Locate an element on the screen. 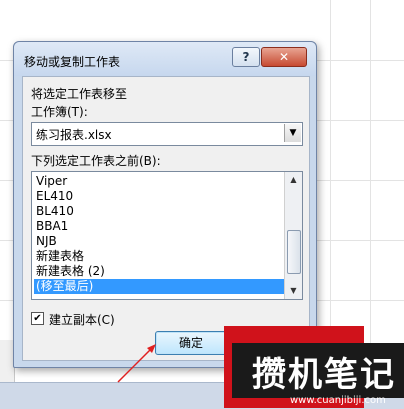  watermark-url: www.cuanjibiji.com is located at coordinates (338, 400).